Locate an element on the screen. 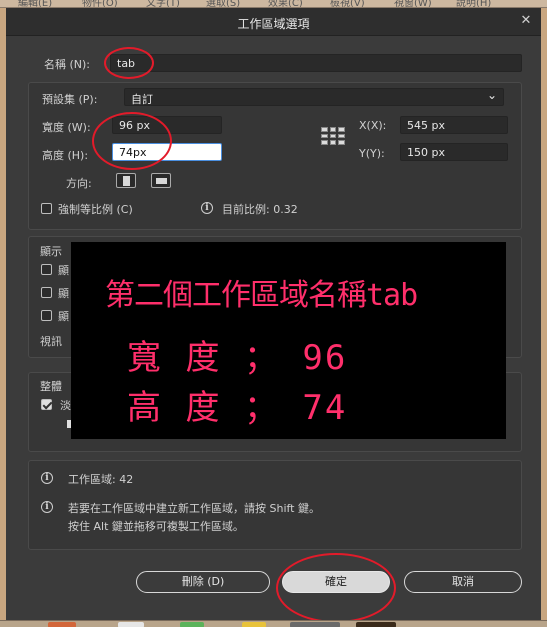 Image resolution: width=547 pixels, height=627 pixels. preset-select: 自訂 ⌄ is located at coordinates (314, 97).